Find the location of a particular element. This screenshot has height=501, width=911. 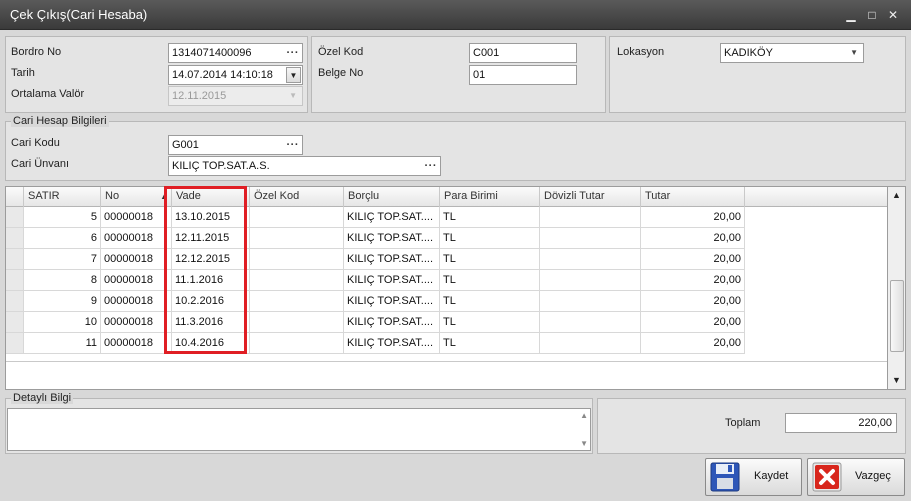

vazgec-button: Vazgeç is located at coordinates (856, 477).